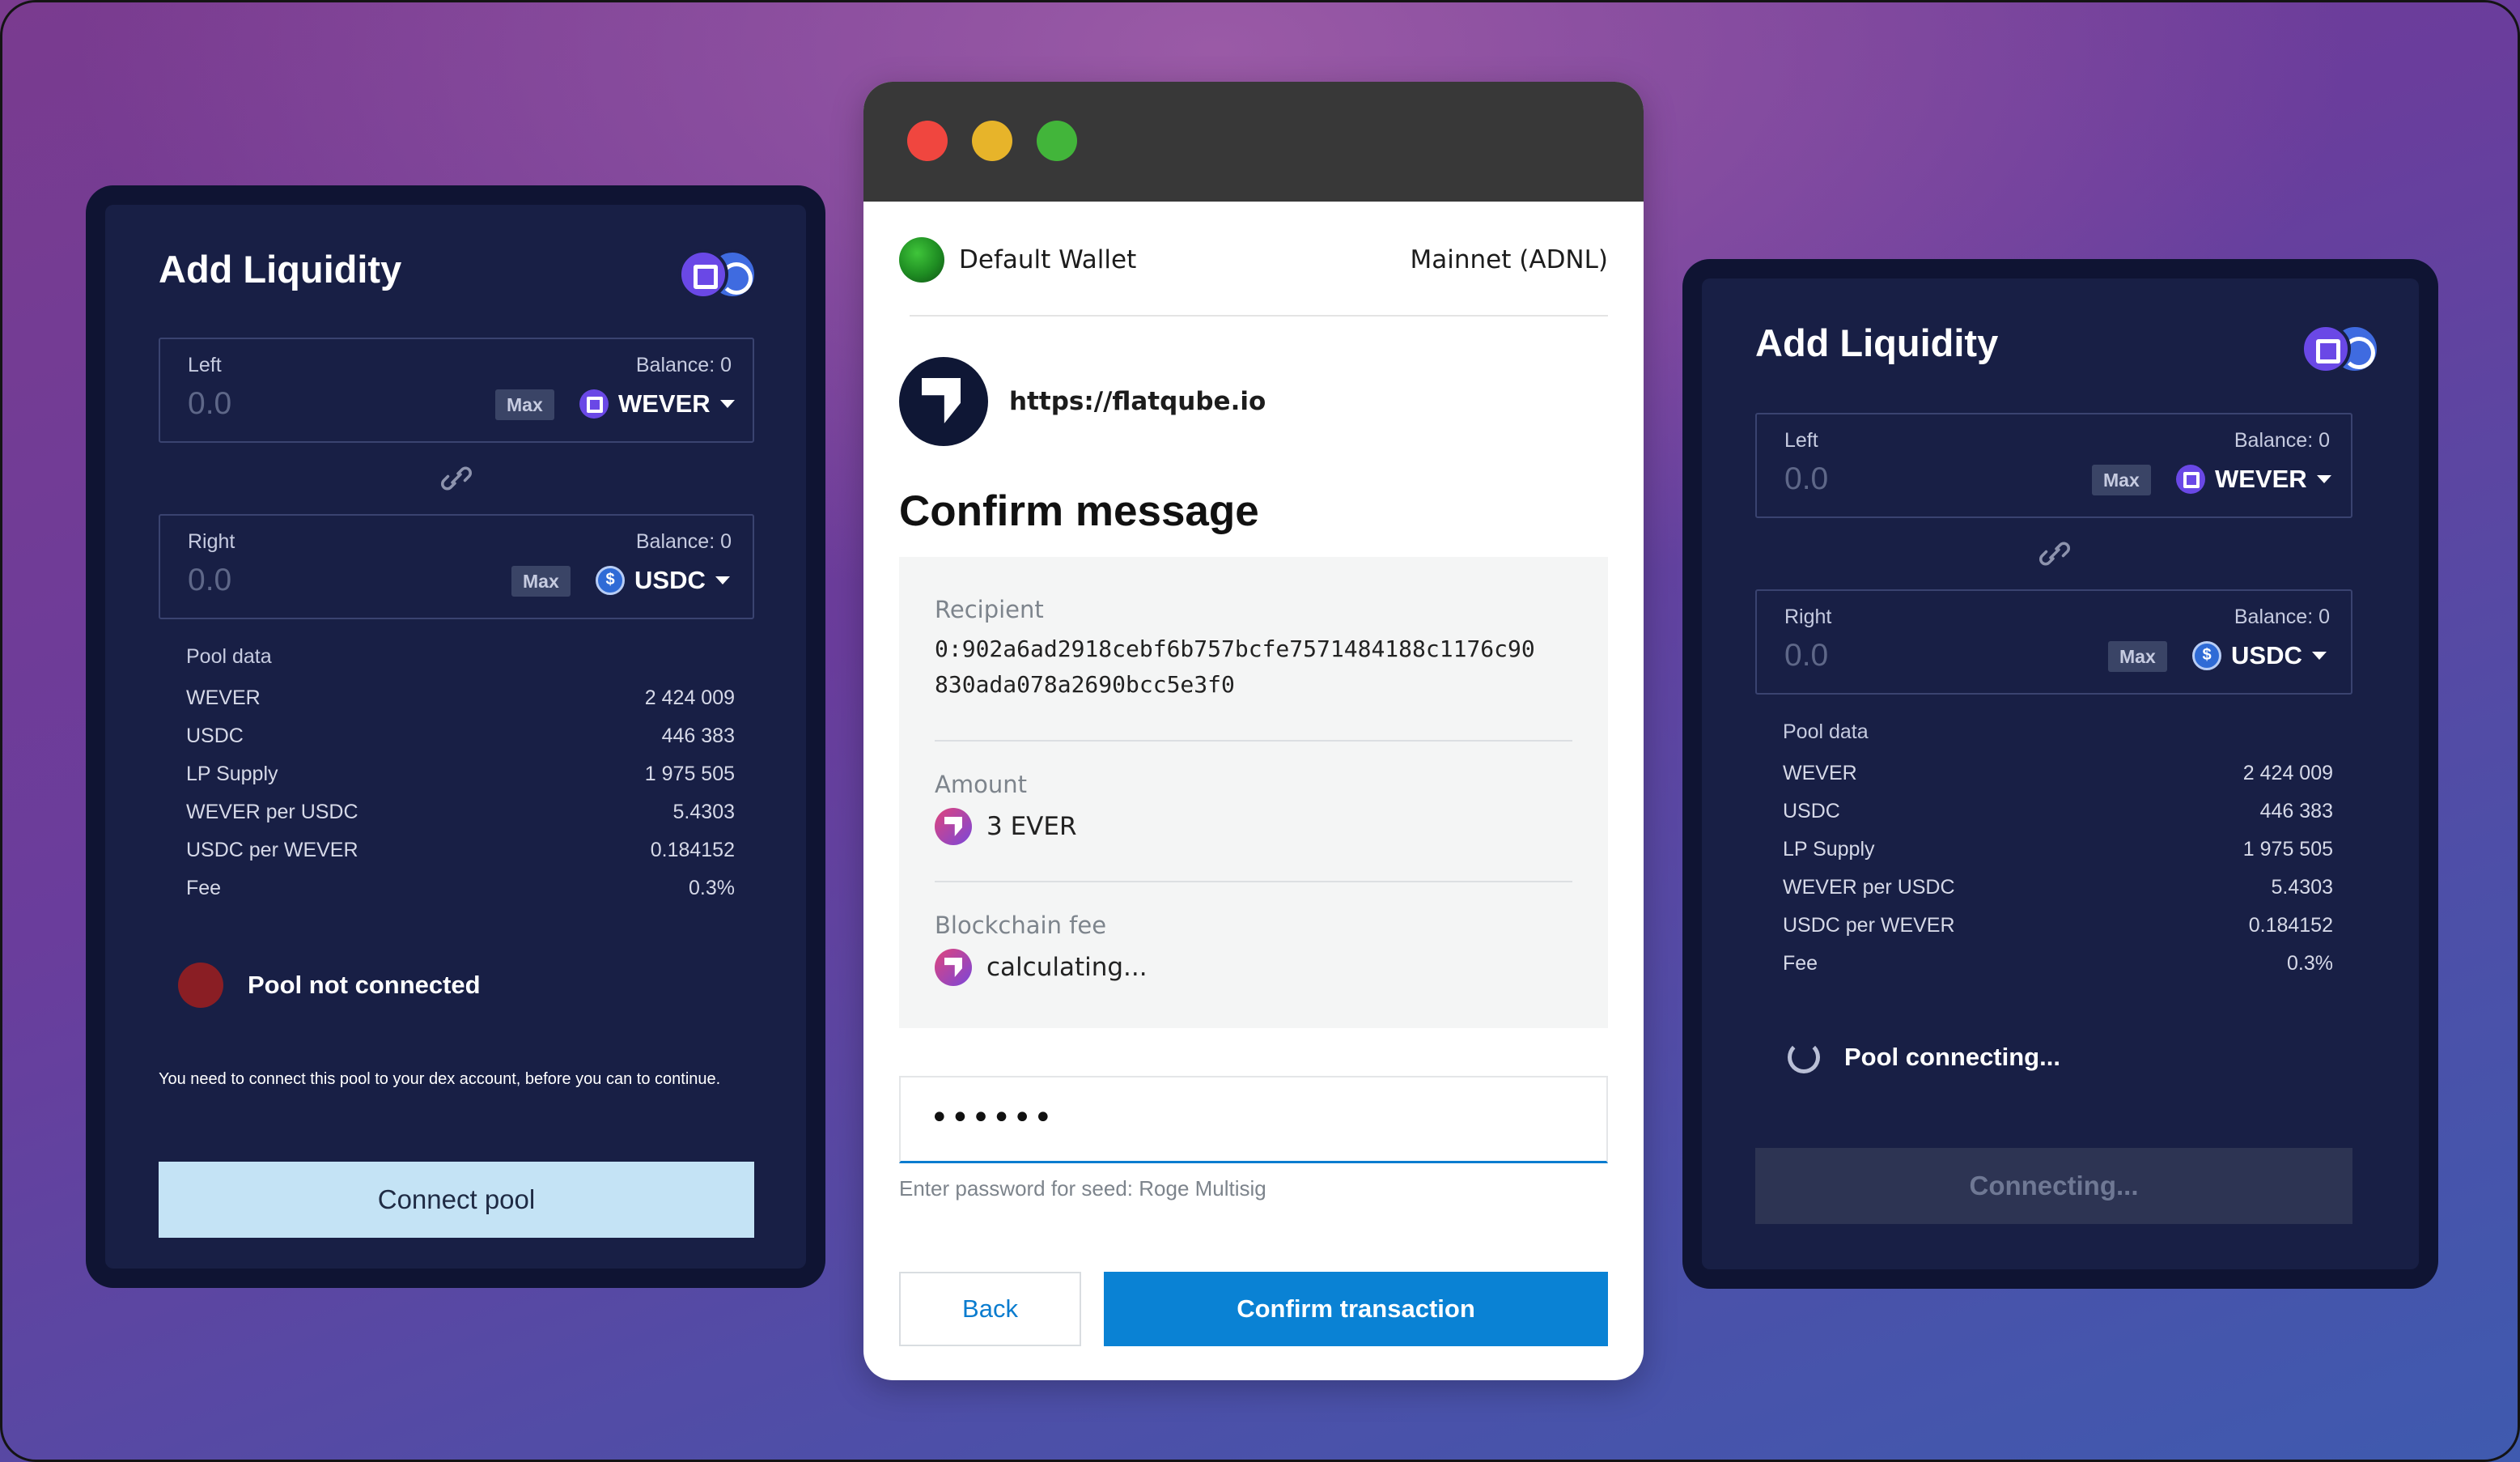 The height and width of the screenshot is (1462, 2520). I want to click on left-field-label: Left, so click(205, 365).